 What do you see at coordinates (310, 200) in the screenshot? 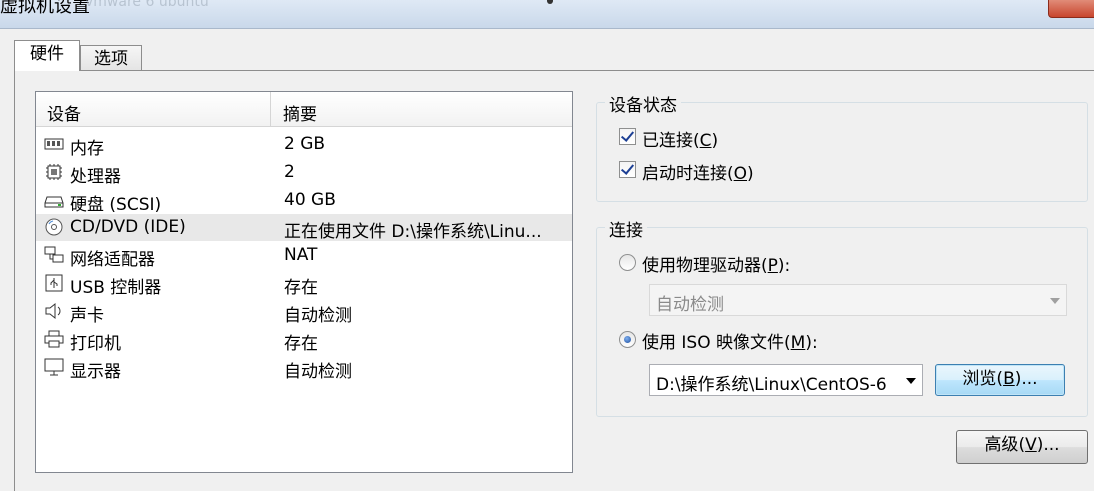
I see `device-summary: 40 GB` at bounding box center [310, 200].